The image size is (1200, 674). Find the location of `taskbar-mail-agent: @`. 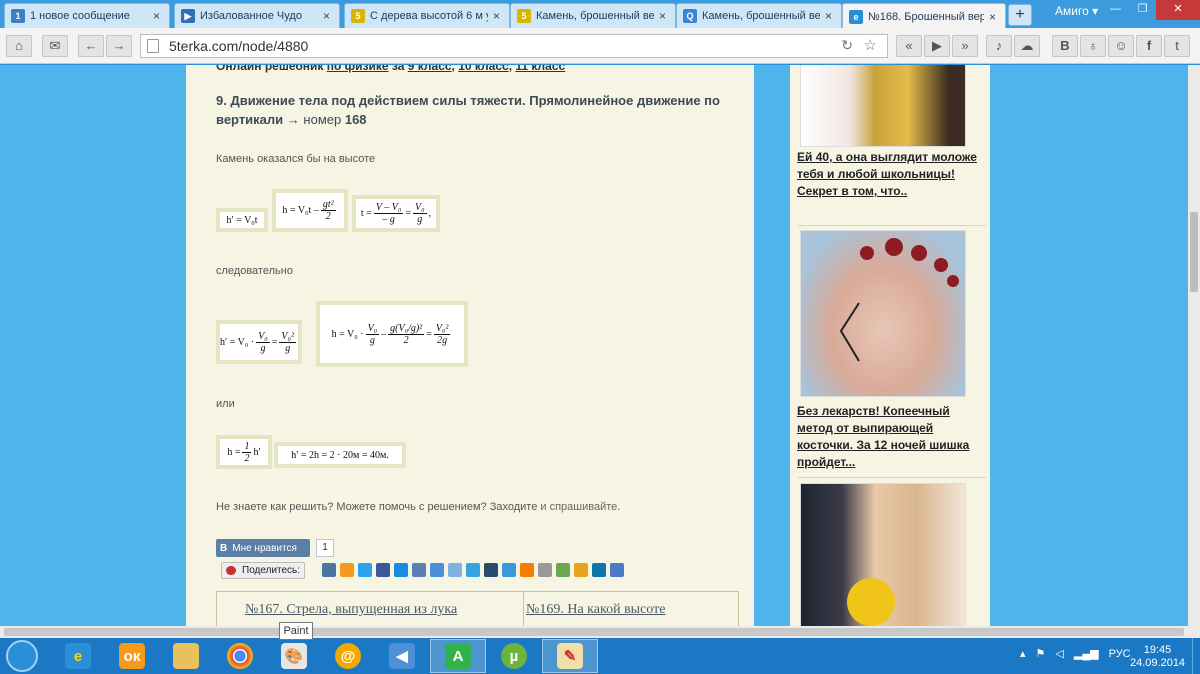

taskbar-mail-agent: @ is located at coordinates (348, 656).